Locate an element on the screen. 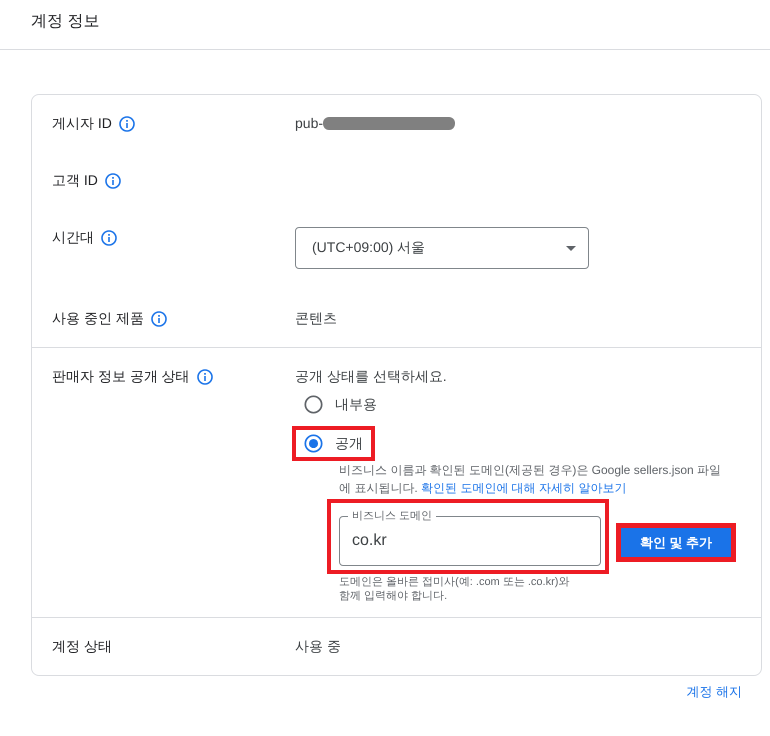  setting-value: pub- is located at coordinates (309, 123).